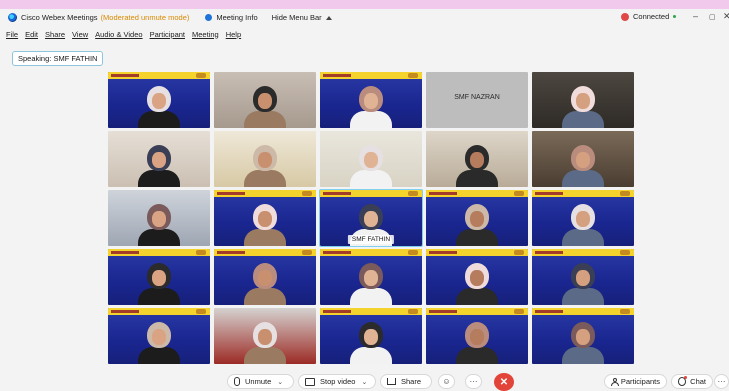  I want to click on connection-indicator-icon, so click(675, 16).